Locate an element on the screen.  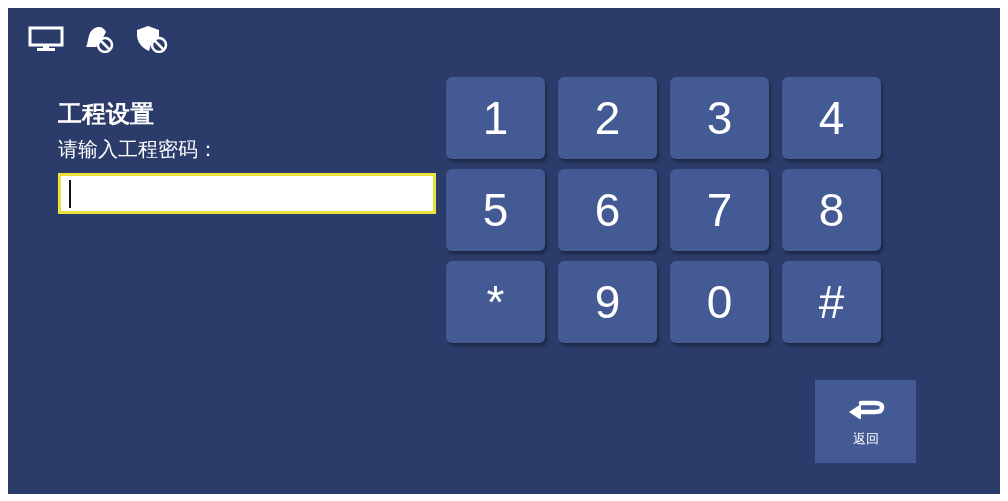
password-field is located at coordinates (247, 193).